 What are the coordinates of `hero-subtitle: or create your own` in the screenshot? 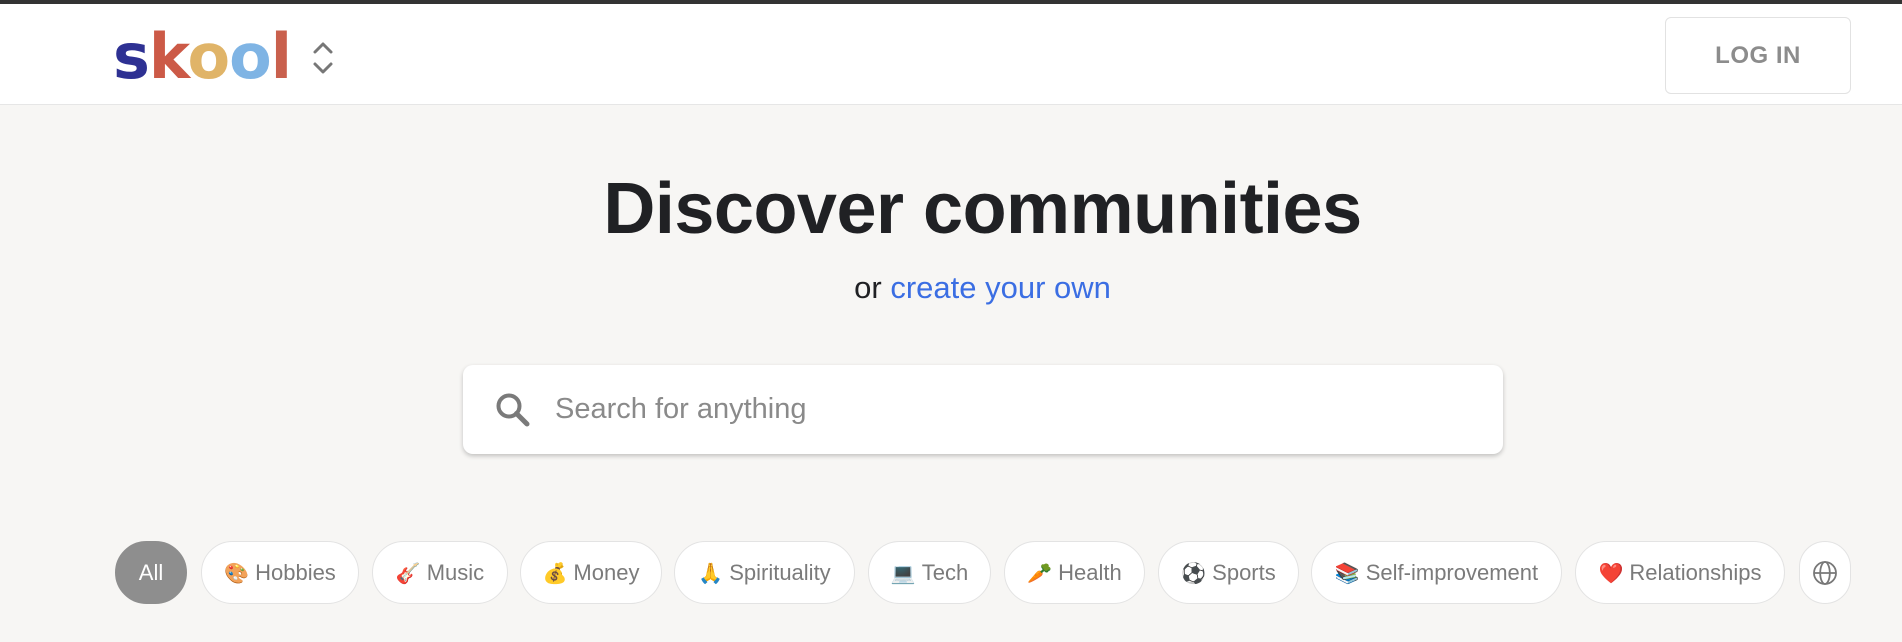 It's located at (951, 288).